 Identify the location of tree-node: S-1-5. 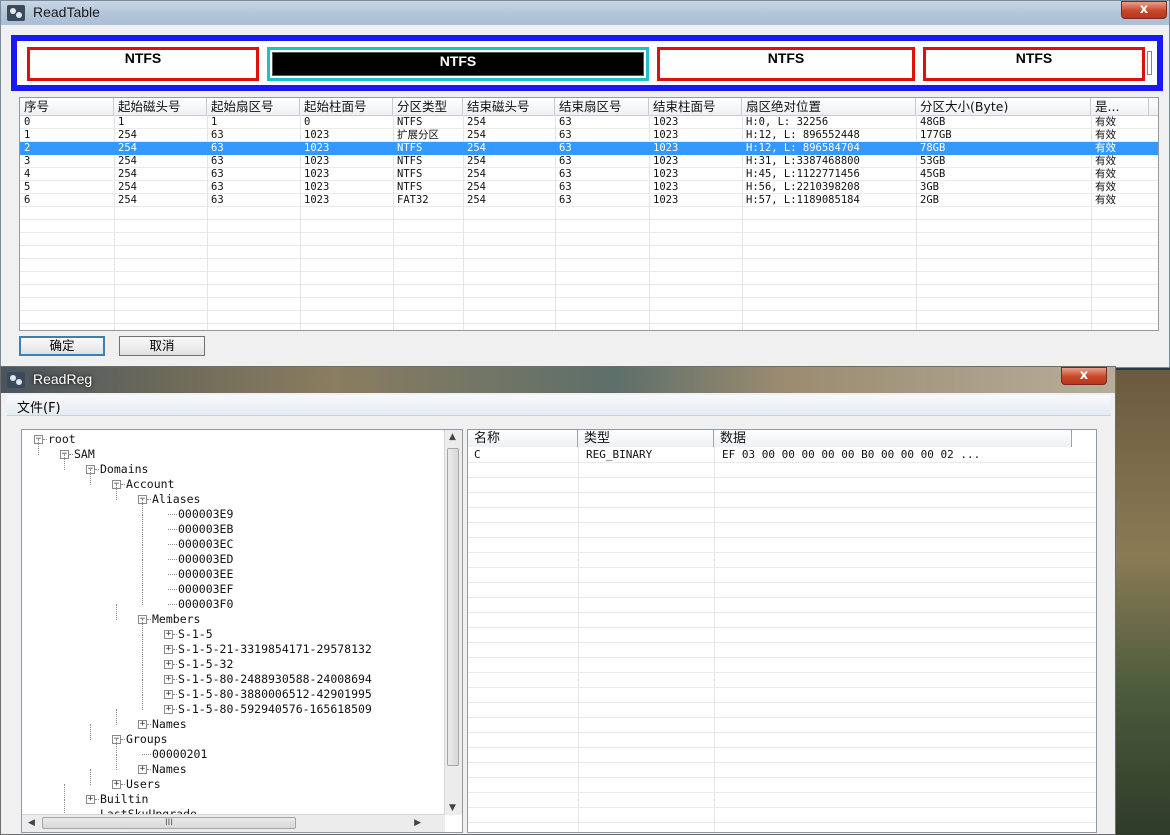
(195, 634).